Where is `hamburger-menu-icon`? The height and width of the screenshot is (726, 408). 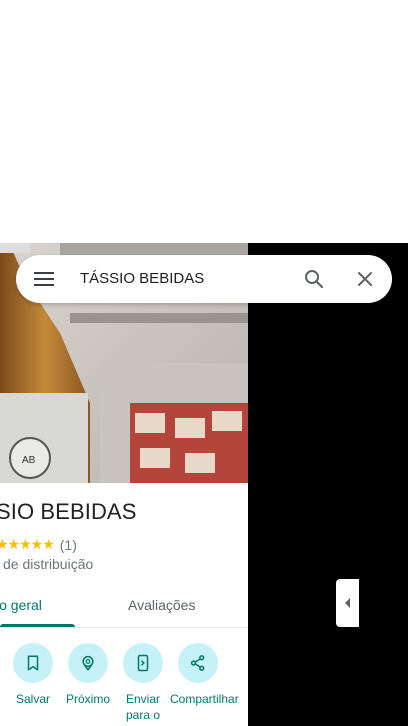 hamburger-menu-icon is located at coordinates (44, 279).